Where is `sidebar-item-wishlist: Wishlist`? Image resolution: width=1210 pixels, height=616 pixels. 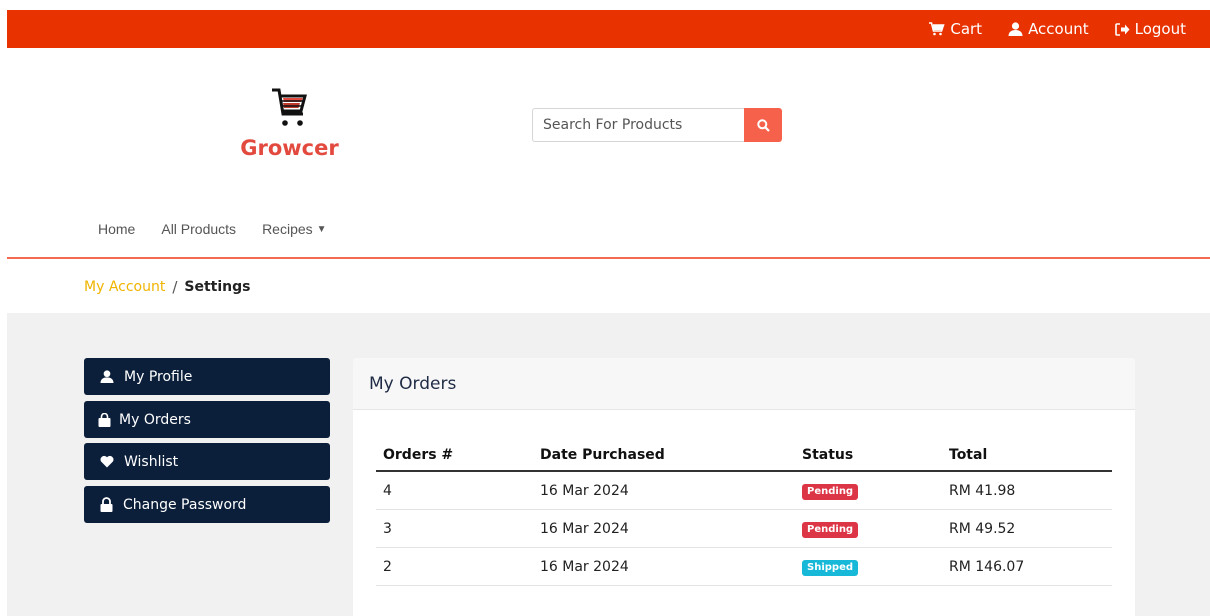 sidebar-item-wishlist: Wishlist is located at coordinates (207, 461).